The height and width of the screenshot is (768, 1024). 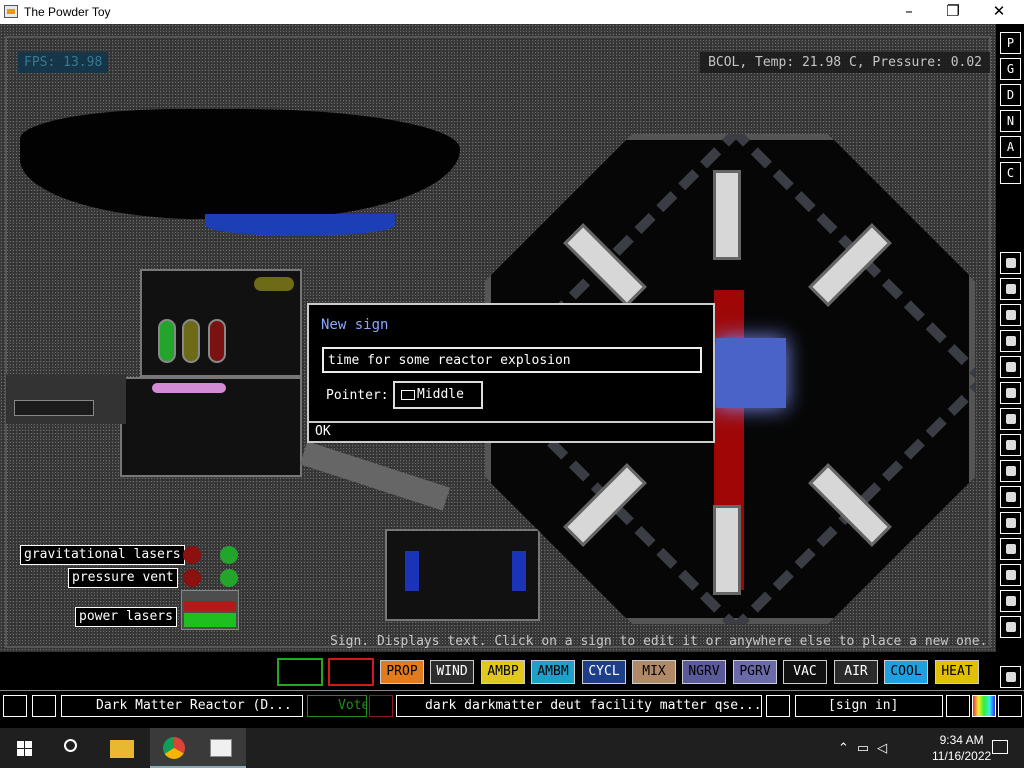 I want to click on category-sensors-icon, so click(x=1010, y=341).